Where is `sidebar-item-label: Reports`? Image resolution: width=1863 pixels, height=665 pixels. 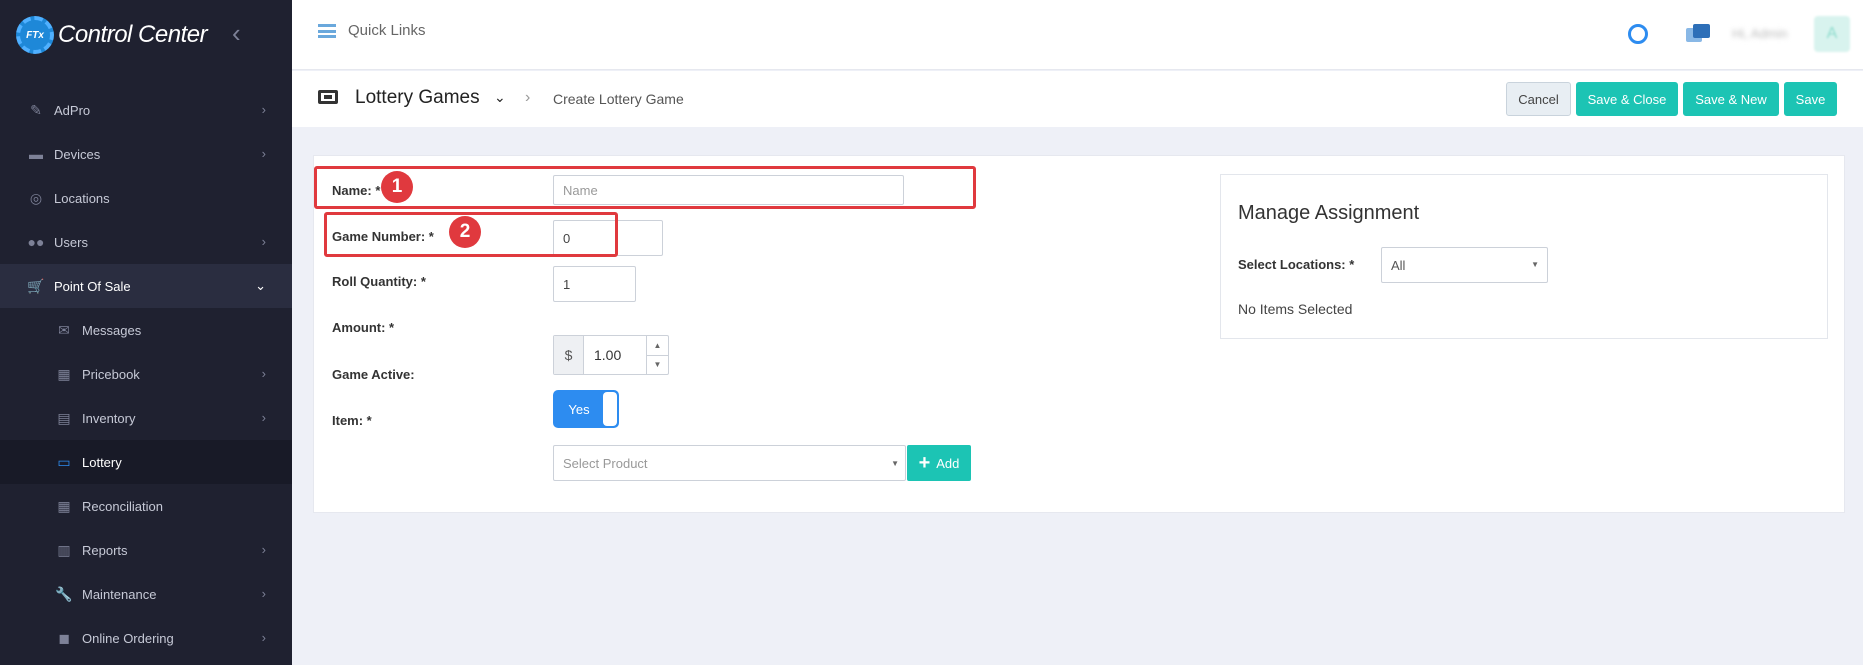 sidebar-item-label: Reports is located at coordinates (105, 550).